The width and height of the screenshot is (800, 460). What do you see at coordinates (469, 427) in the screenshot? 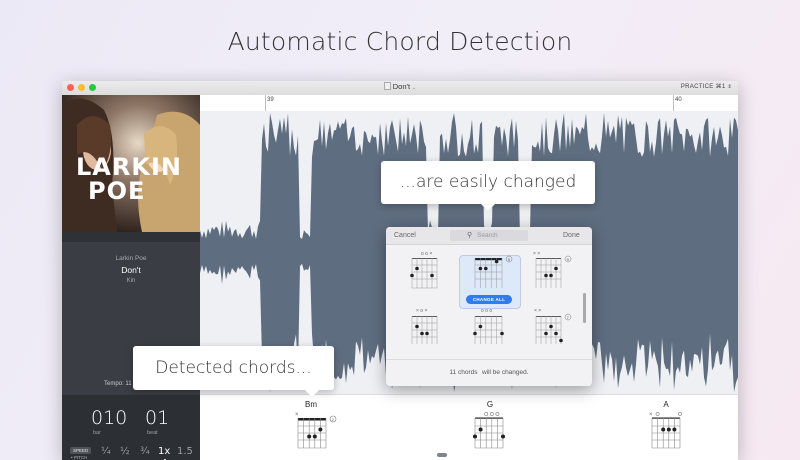
I see `chord-lane: Bm × 2 G A ×` at bounding box center [469, 427].